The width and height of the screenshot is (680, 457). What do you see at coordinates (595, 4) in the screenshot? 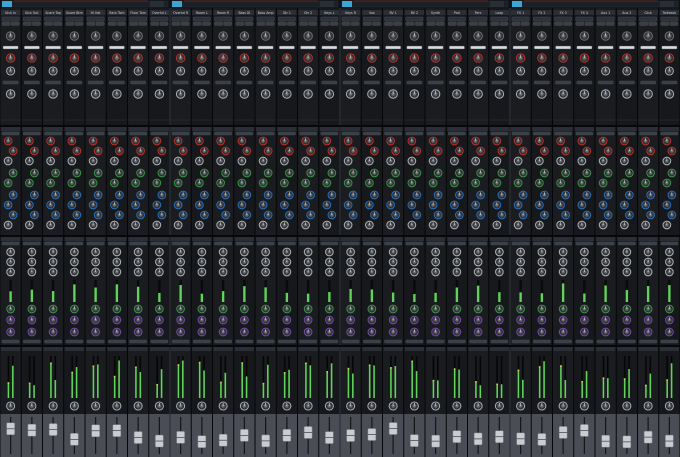
I see `bank-tab` at bounding box center [595, 4].